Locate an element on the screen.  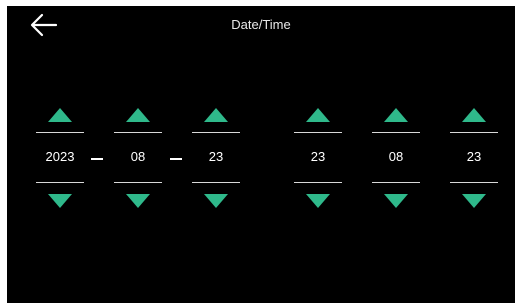
year-value: 2023 is located at coordinates (60, 156).